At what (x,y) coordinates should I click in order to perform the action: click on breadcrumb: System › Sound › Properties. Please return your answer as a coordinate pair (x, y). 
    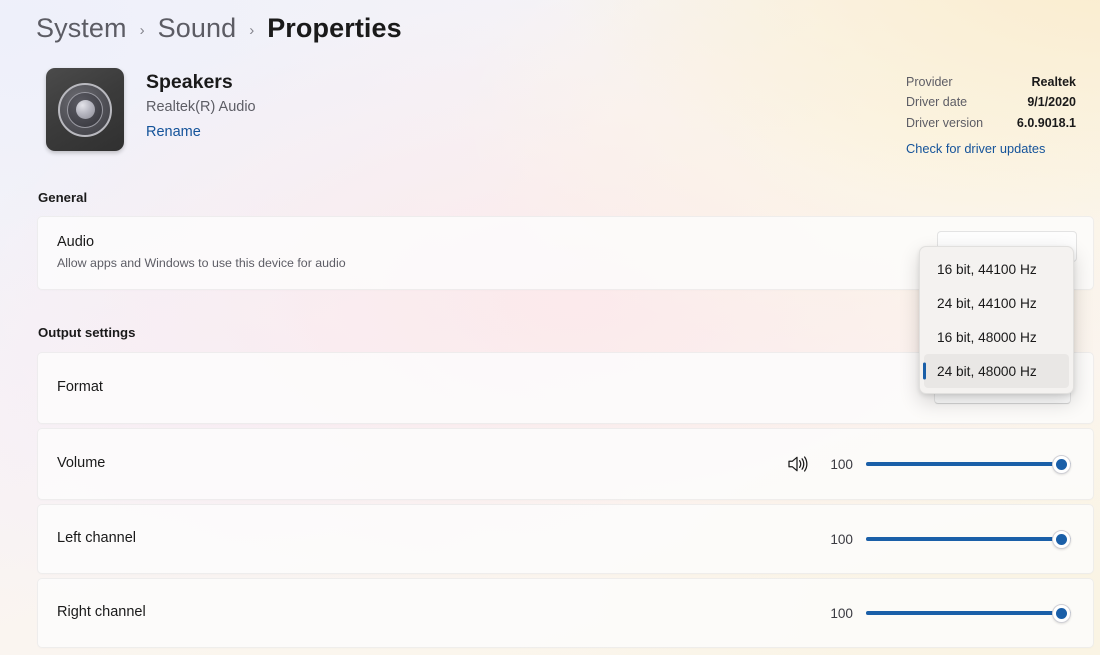
    Looking at the image, I should click on (219, 28).